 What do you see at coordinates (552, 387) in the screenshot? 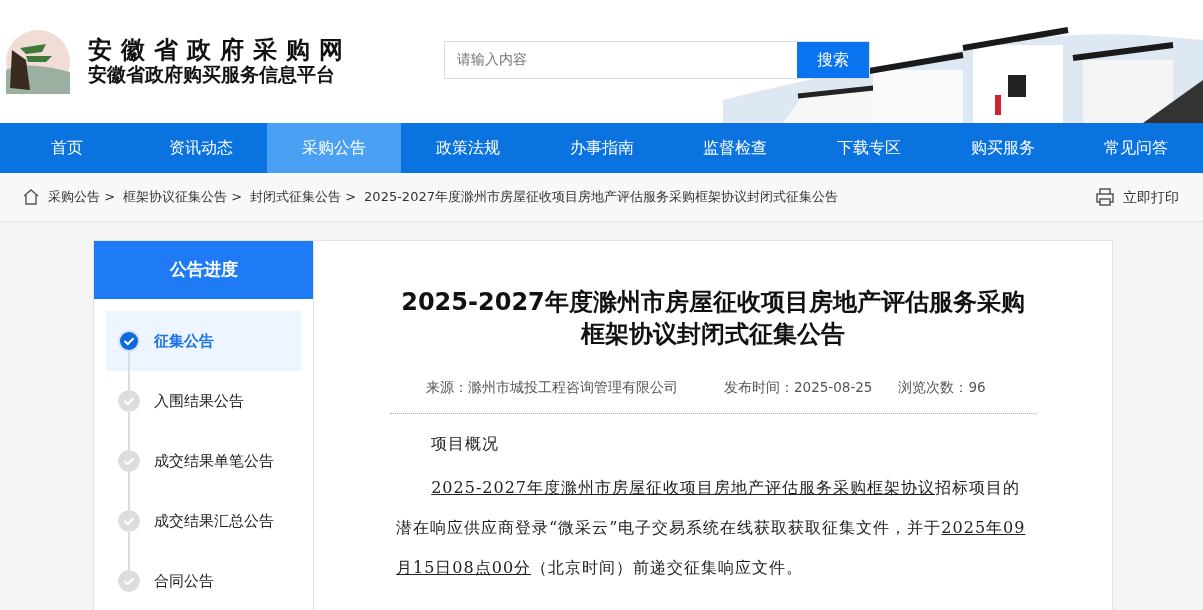
I see `source-text: 来源：滁州市城投工程咨询管理有限公司` at bounding box center [552, 387].